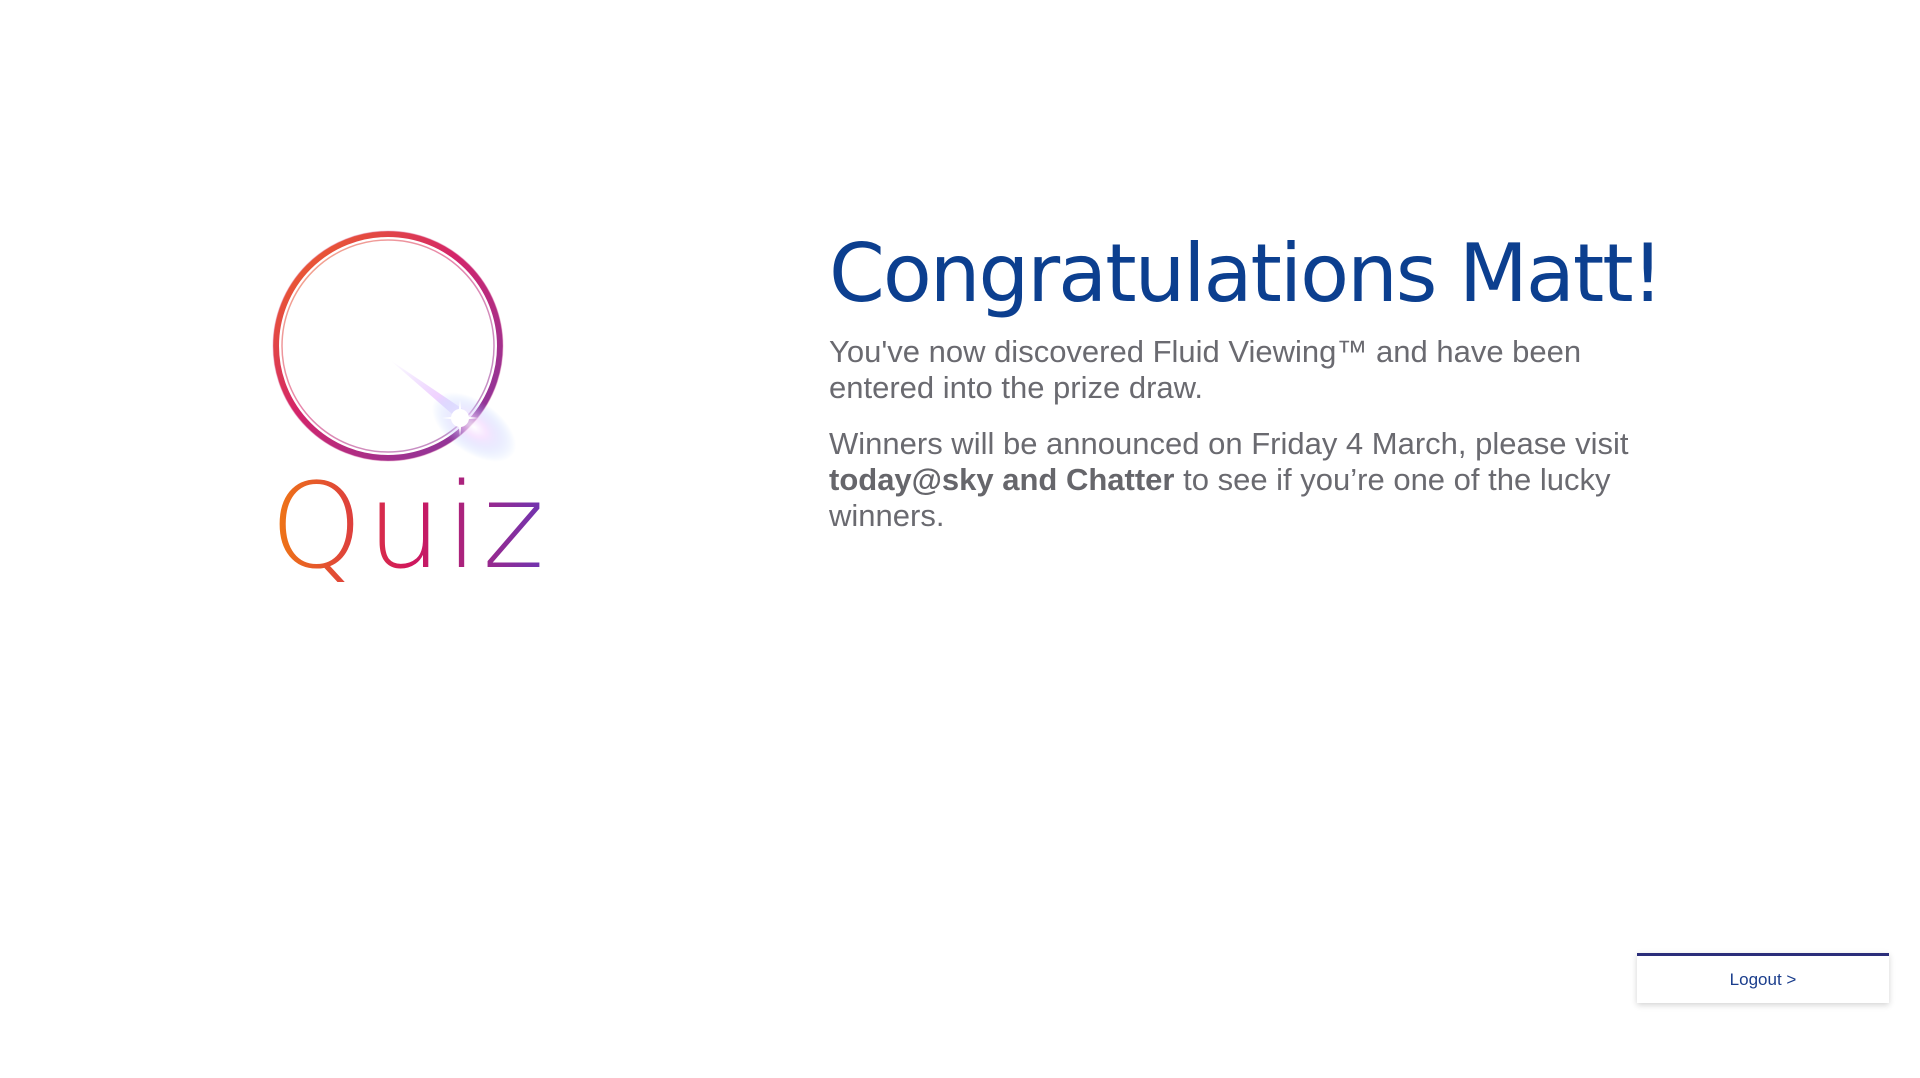  I want to click on logout-button: Logout >, so click(1763, 978).